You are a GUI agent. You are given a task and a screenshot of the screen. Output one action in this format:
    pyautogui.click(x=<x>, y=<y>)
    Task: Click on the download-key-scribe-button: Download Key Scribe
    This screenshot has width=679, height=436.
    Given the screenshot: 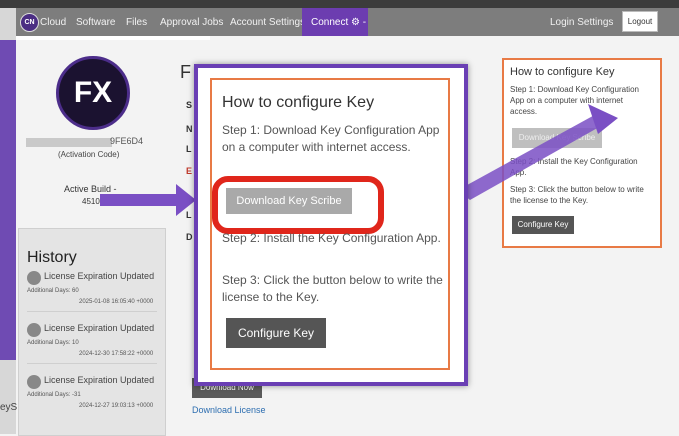 What is the action you would take?
    pyautogui.click(x=289, y=201)
    